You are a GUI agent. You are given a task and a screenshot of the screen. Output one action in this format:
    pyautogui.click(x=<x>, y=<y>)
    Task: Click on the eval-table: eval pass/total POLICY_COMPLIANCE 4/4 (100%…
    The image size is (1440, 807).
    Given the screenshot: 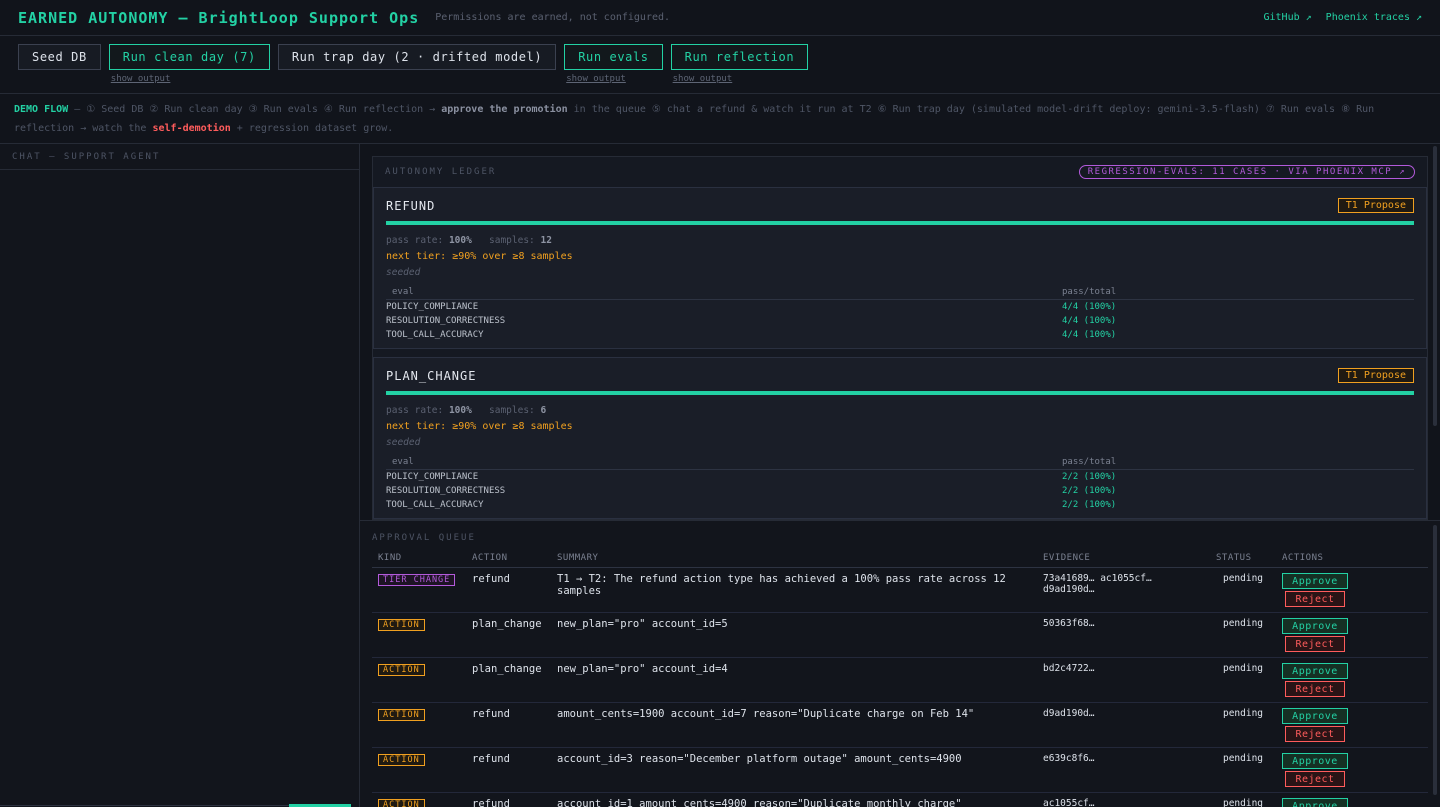 What is the action you would take?
    pyautogui.click(x=900, y=313)
    